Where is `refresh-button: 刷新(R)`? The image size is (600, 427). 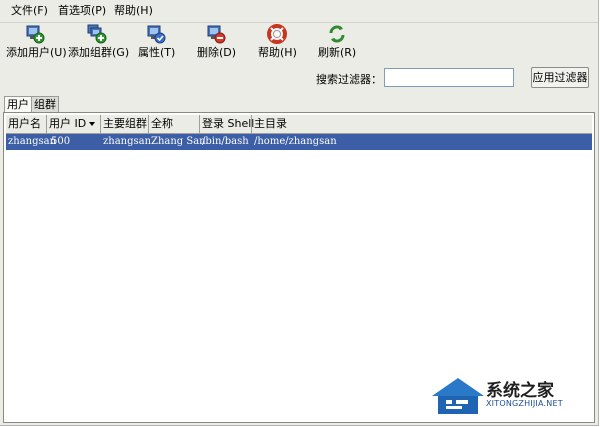 refresh-button: 刷新(R) is located at coordinates (337, 43).